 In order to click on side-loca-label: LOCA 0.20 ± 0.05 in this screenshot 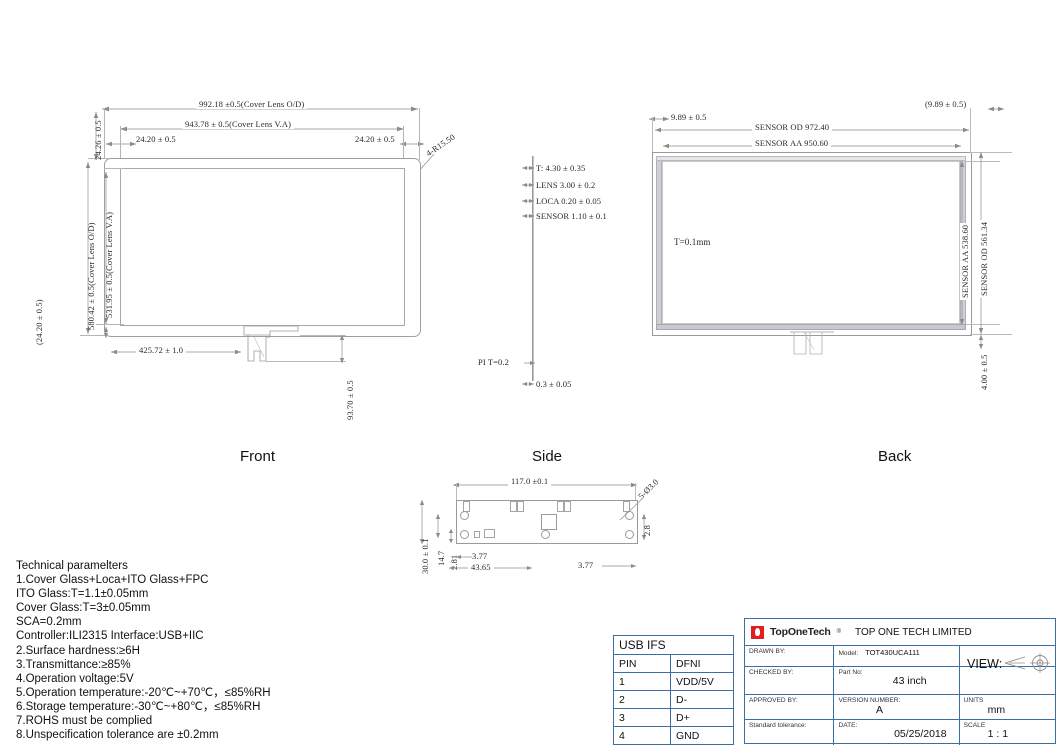, I will do `click(569, 201)`.